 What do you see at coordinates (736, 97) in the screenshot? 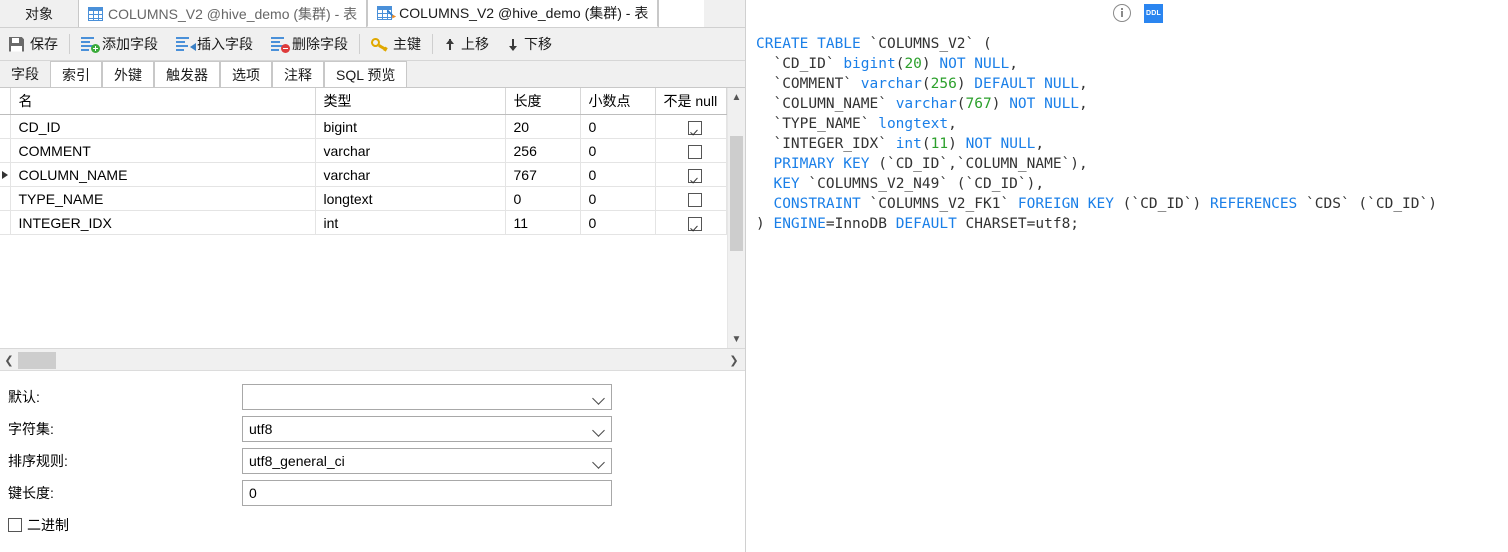
I see `scroll-up-icon: ▲` at bounding box center [736, 97].